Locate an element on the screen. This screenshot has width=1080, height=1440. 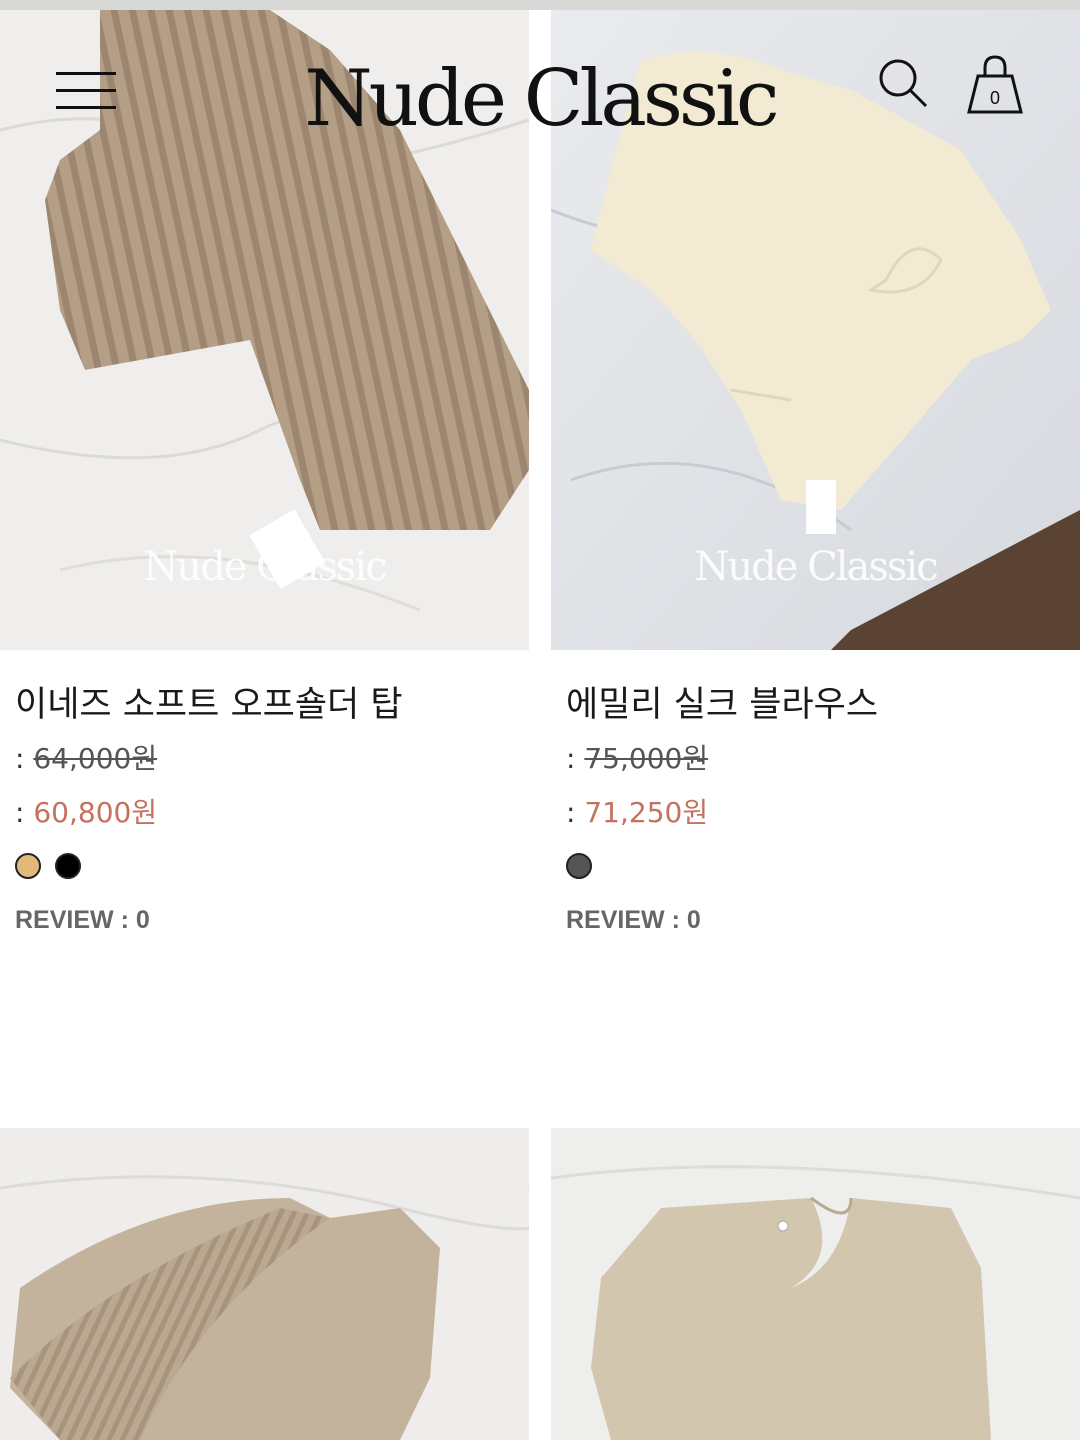
cart-count: 0 is located at coordinates (994, 98).